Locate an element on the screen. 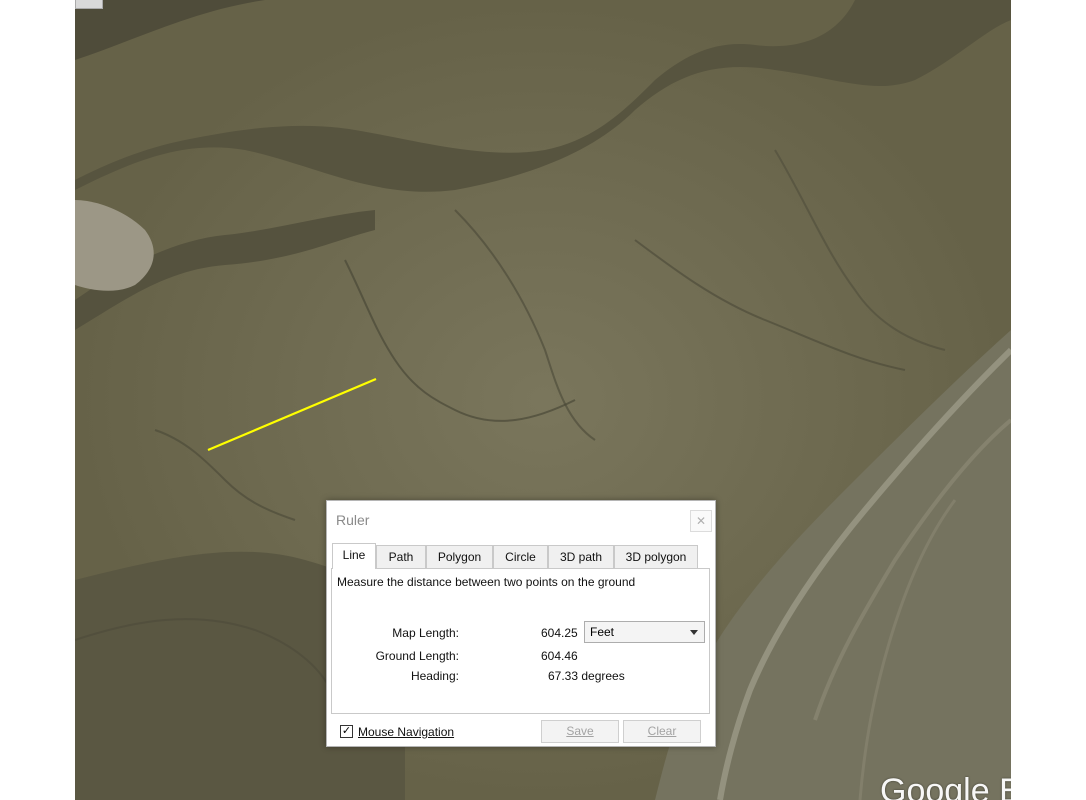  tab-circle: Circle is located at coordinates (520, 556).